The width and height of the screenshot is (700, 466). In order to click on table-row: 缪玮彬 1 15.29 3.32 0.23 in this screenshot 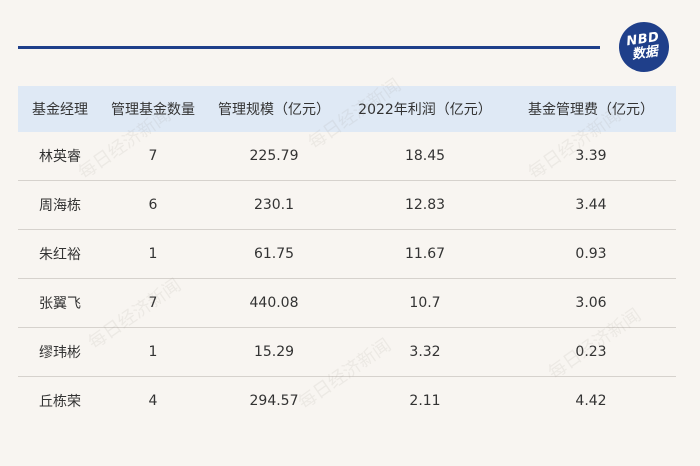, I will do `click(347, 352)`.